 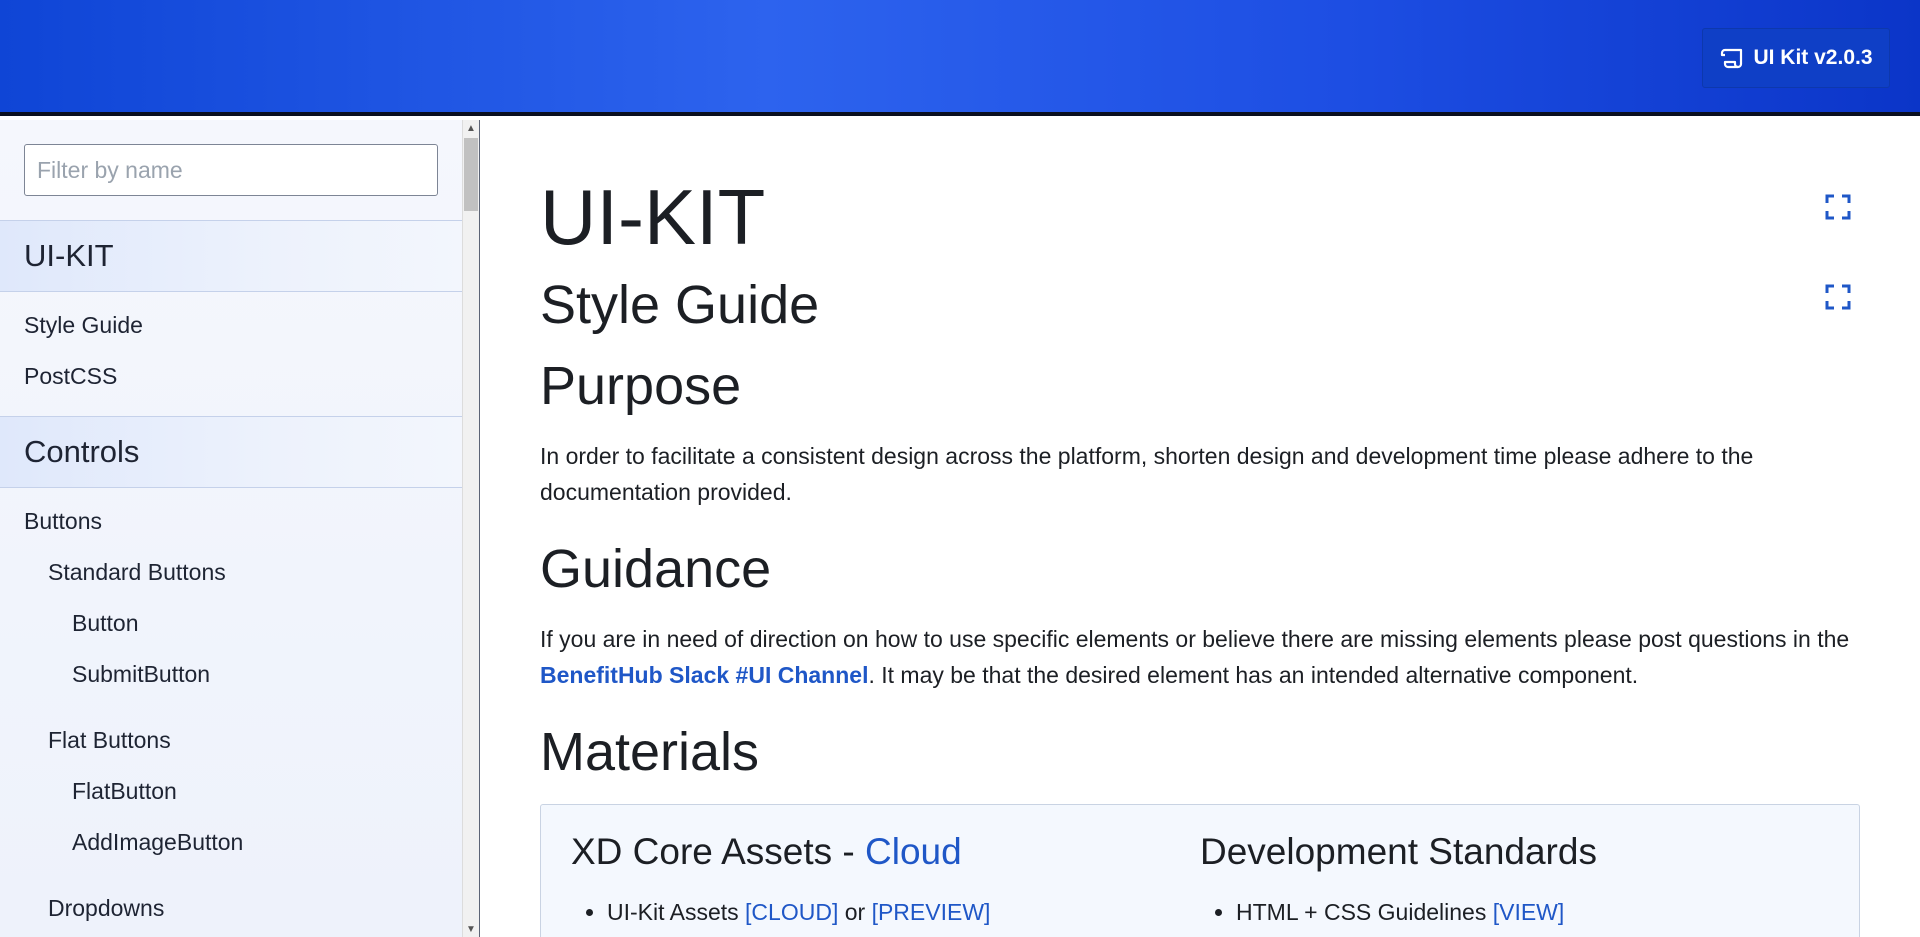 I want to click on or-text: or, so click(x=855, y=912).